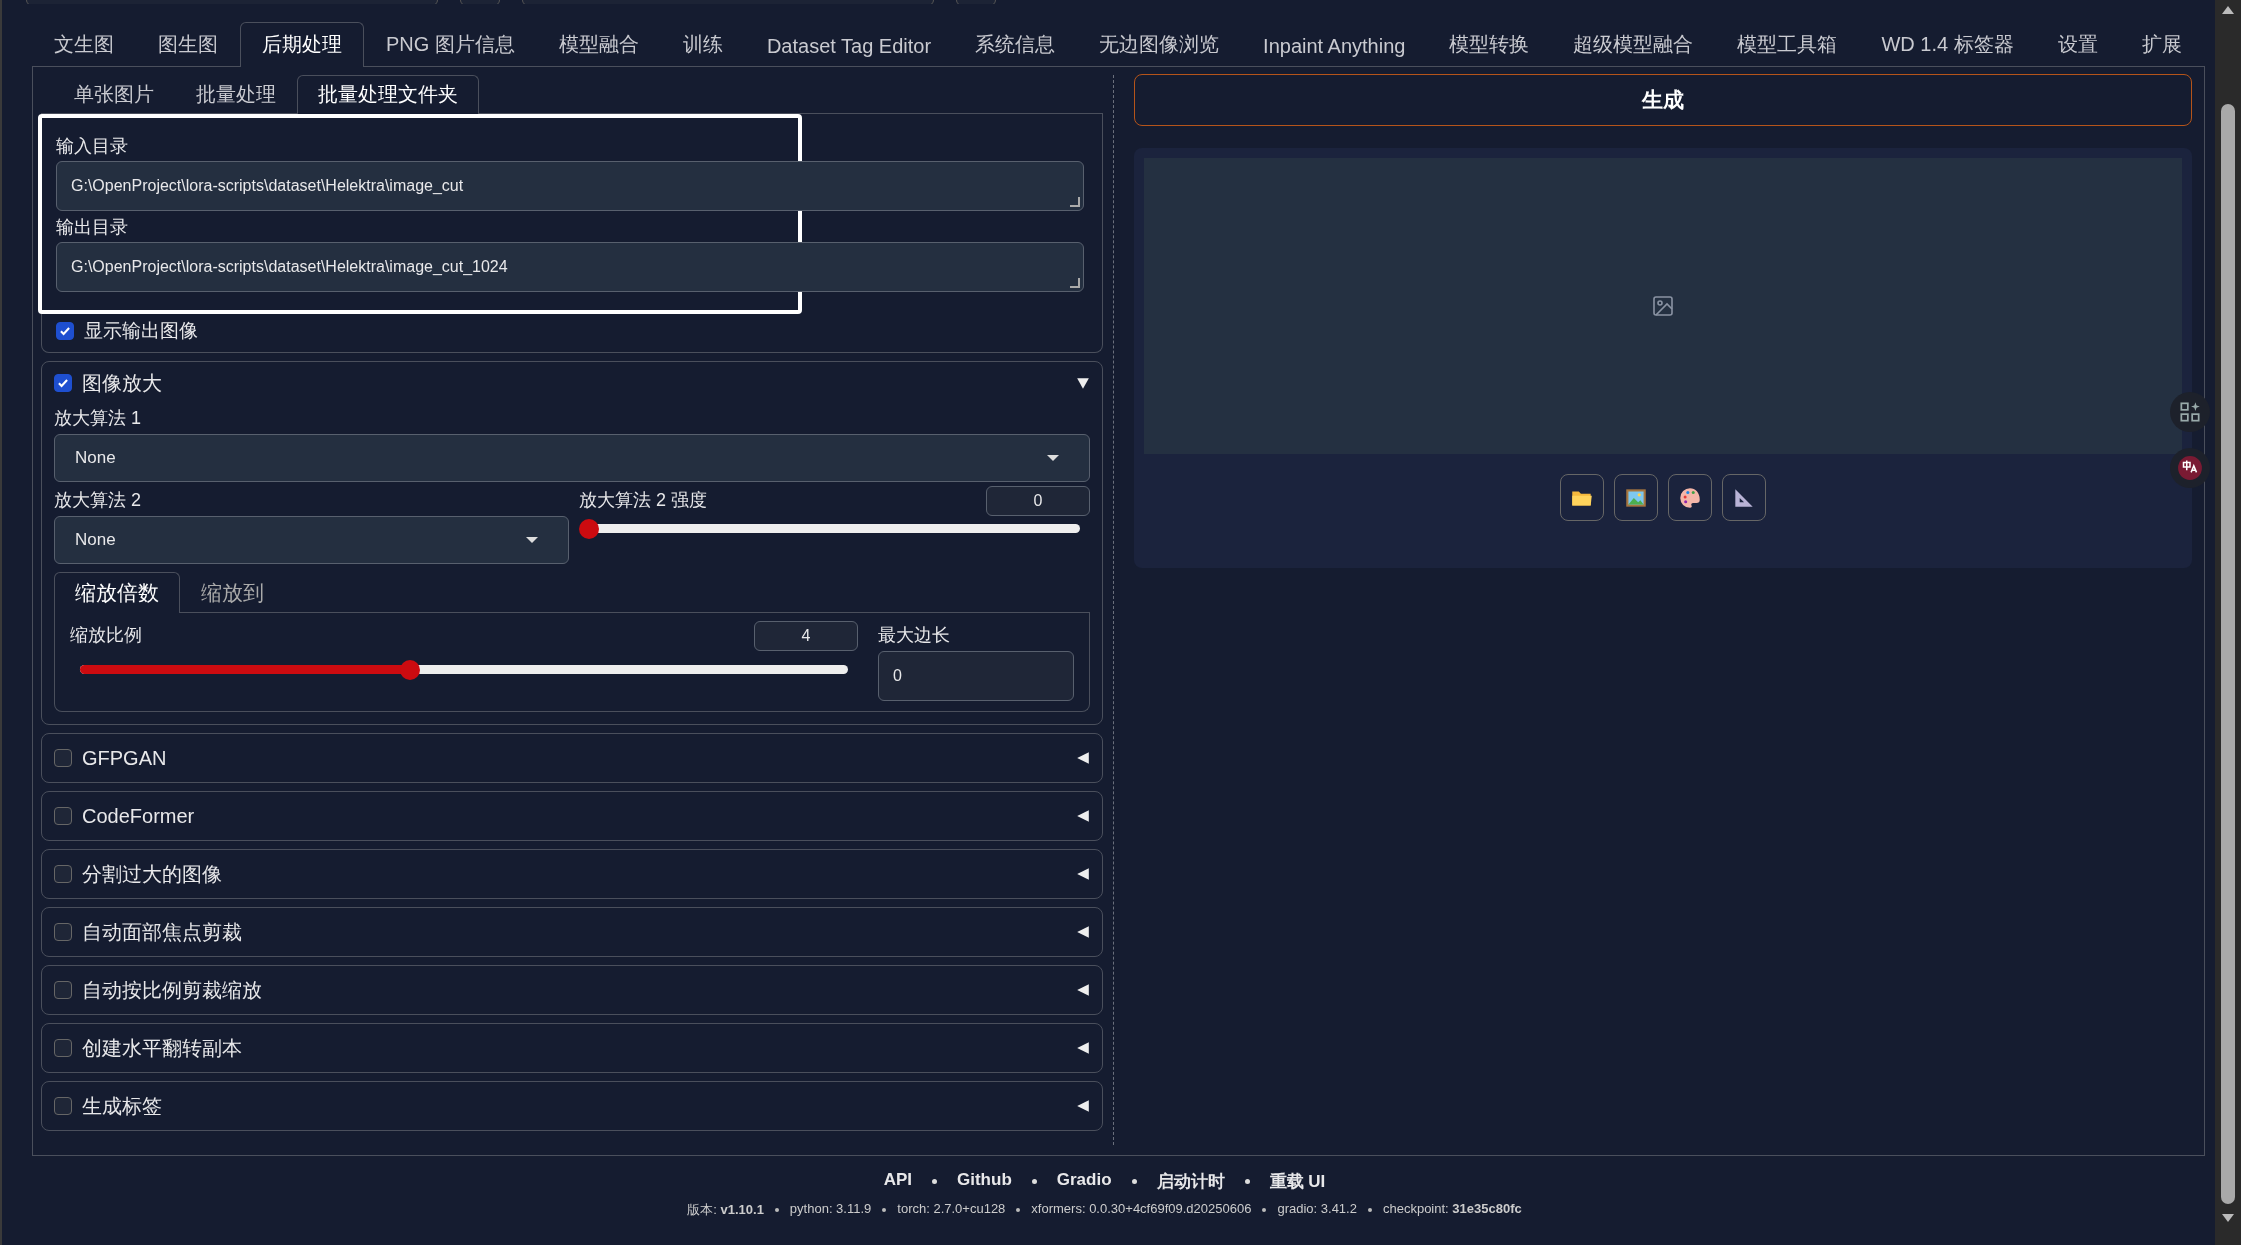  What do you see at coordinates (806, 636) in the screenshot?
I see `number-field: 4` at bounding box center [806, 636].